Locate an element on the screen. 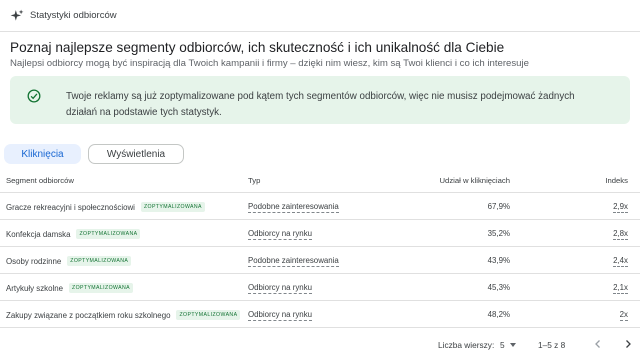 The height and width of the screenshot is (358, 640). segment-name: Artykuły szkolne is located at coordinates (35, 288).